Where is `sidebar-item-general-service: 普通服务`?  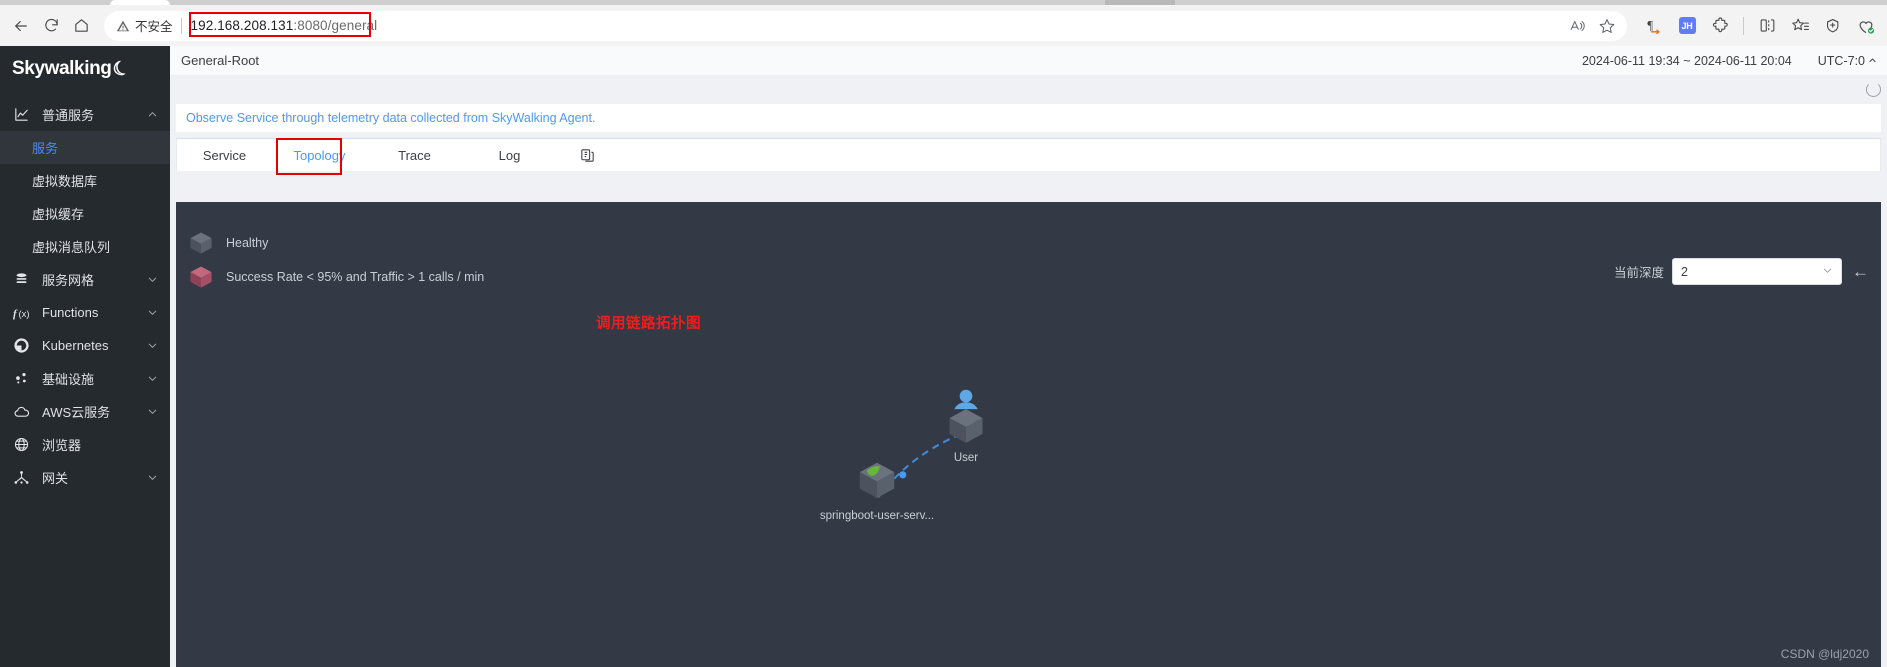 sidebar-item-general-service: 普通服务 is located at coordinates (85, 114).